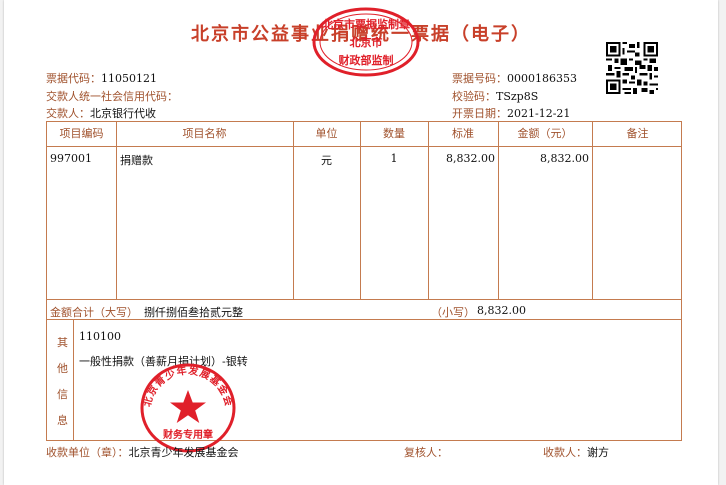 This screenshot has width=726, height=485. Describe the element at coordinates (539, 113) in the screenshot. I see `issue-date-value: 2021-12-21` at that location.